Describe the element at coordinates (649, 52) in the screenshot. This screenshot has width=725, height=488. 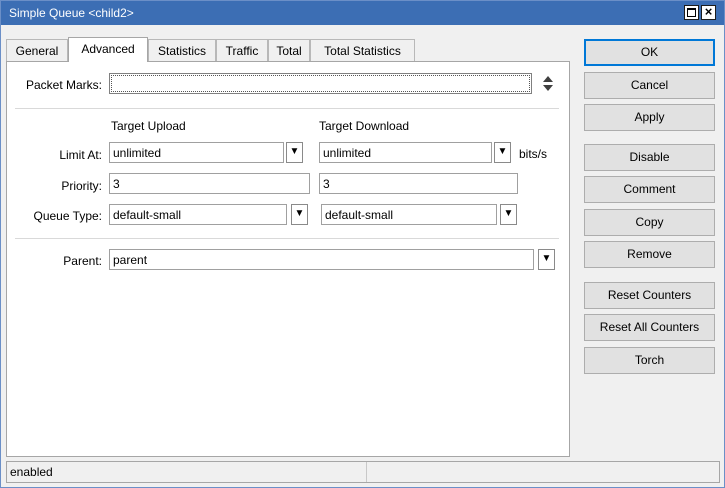
I see `ok-button: OK` at that location.